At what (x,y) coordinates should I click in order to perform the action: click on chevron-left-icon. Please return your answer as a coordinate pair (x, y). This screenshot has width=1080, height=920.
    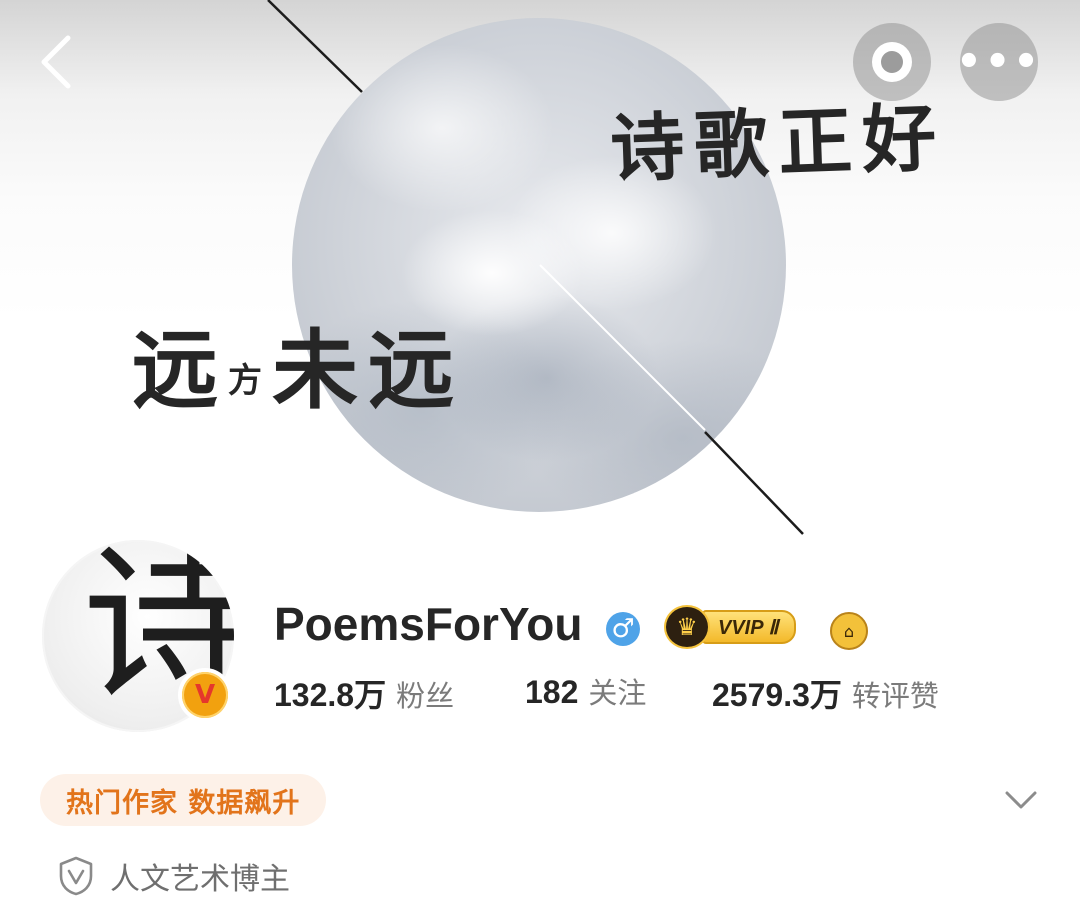
    Looking at the image, I should click on (56, 62).